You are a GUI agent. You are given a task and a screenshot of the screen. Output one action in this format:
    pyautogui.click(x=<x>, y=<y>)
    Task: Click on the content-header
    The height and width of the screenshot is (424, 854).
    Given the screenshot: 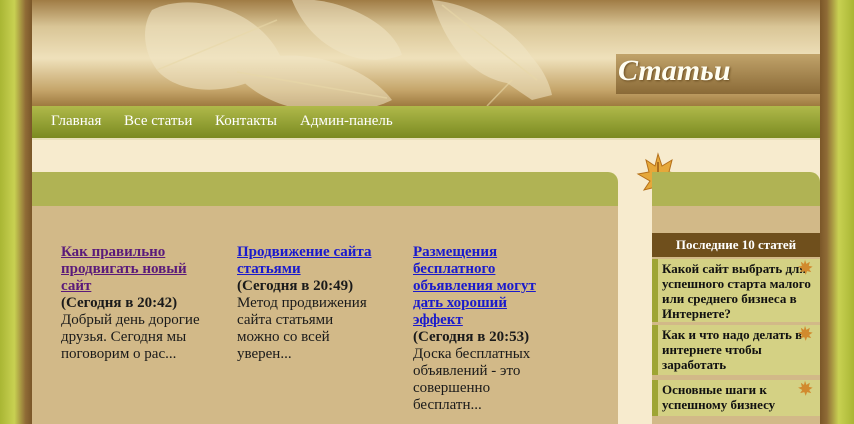 What is the action you would take?
    pyautogui.click(x=325, y=189)
    